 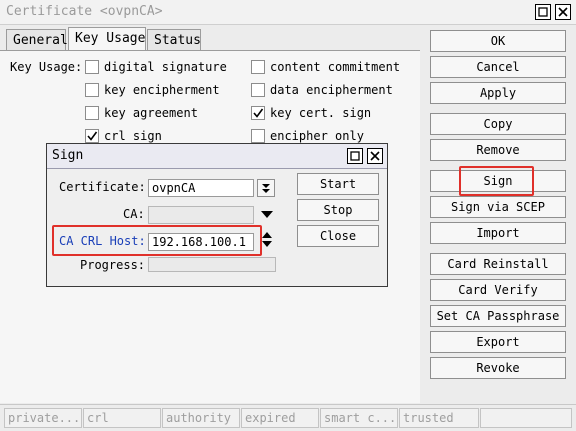 I want to click on checkbox-label: key encipherment, so click(x=162, y=90).